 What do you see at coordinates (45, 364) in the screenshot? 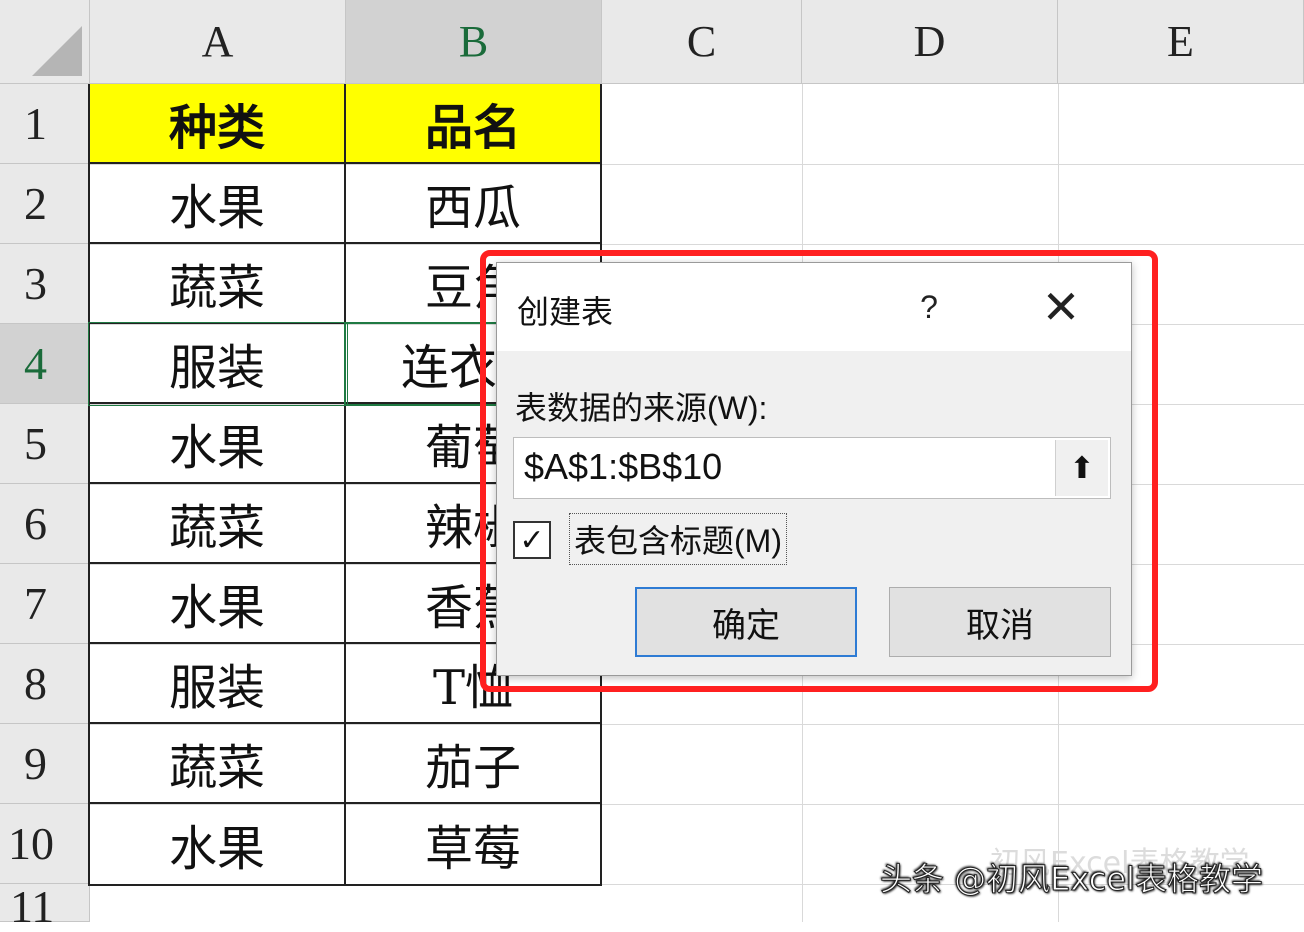
I see `row-header-4: 4` at bounding box center [45, 364].